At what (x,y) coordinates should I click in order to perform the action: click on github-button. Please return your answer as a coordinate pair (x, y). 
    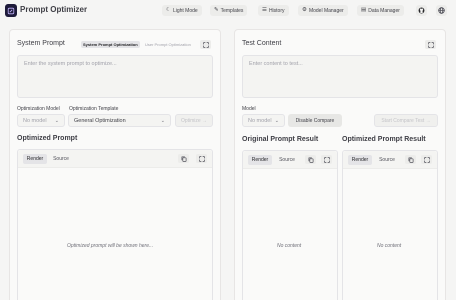
    Looking at the image, I should click on (421, 10).